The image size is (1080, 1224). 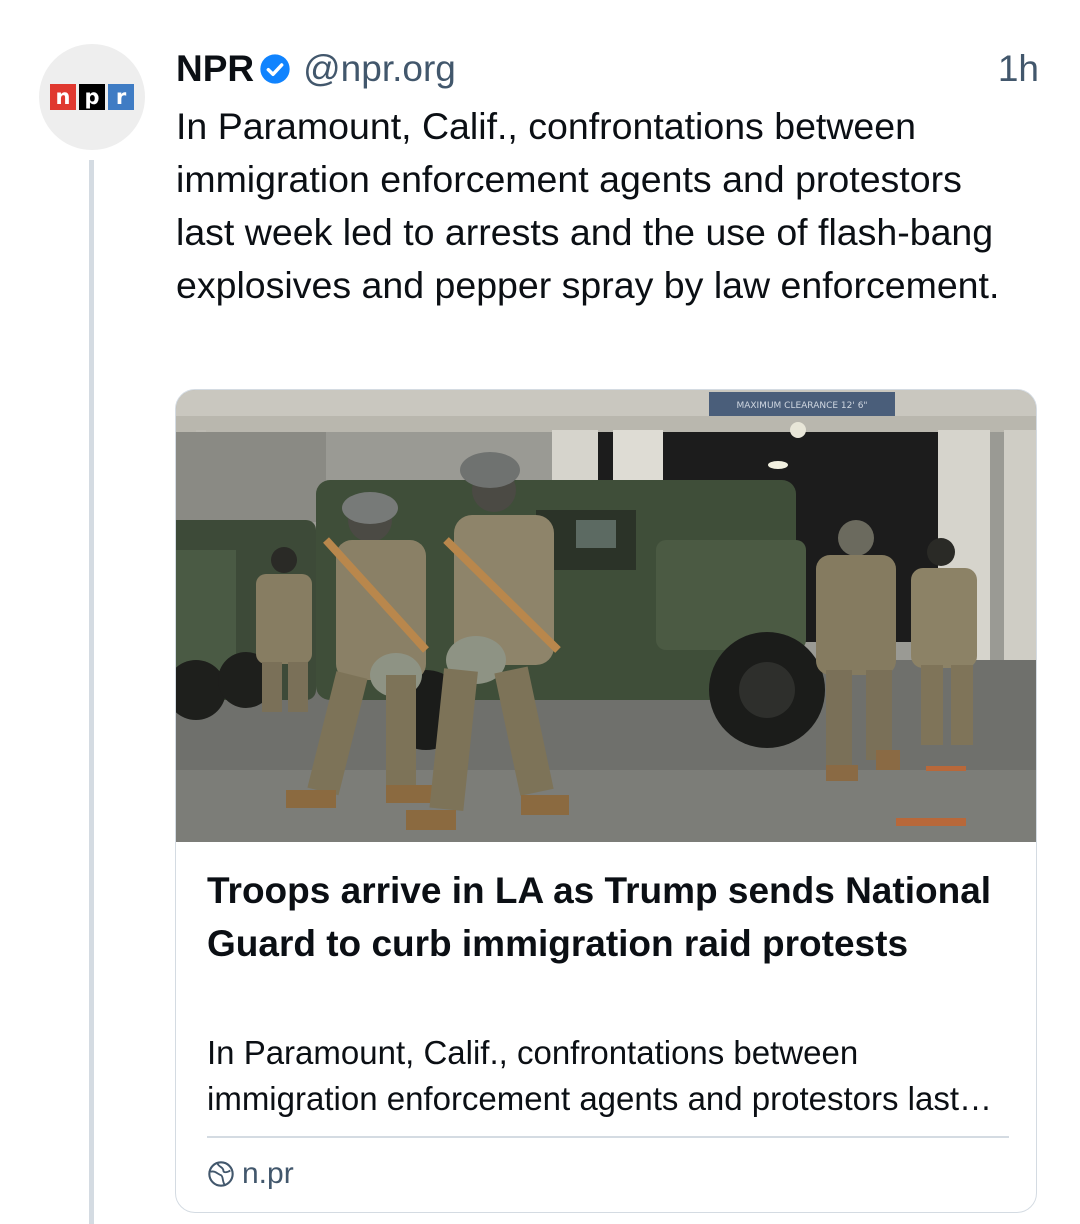 I want to click on npr-logo-letter-r: r, so click(x=121, y=97).